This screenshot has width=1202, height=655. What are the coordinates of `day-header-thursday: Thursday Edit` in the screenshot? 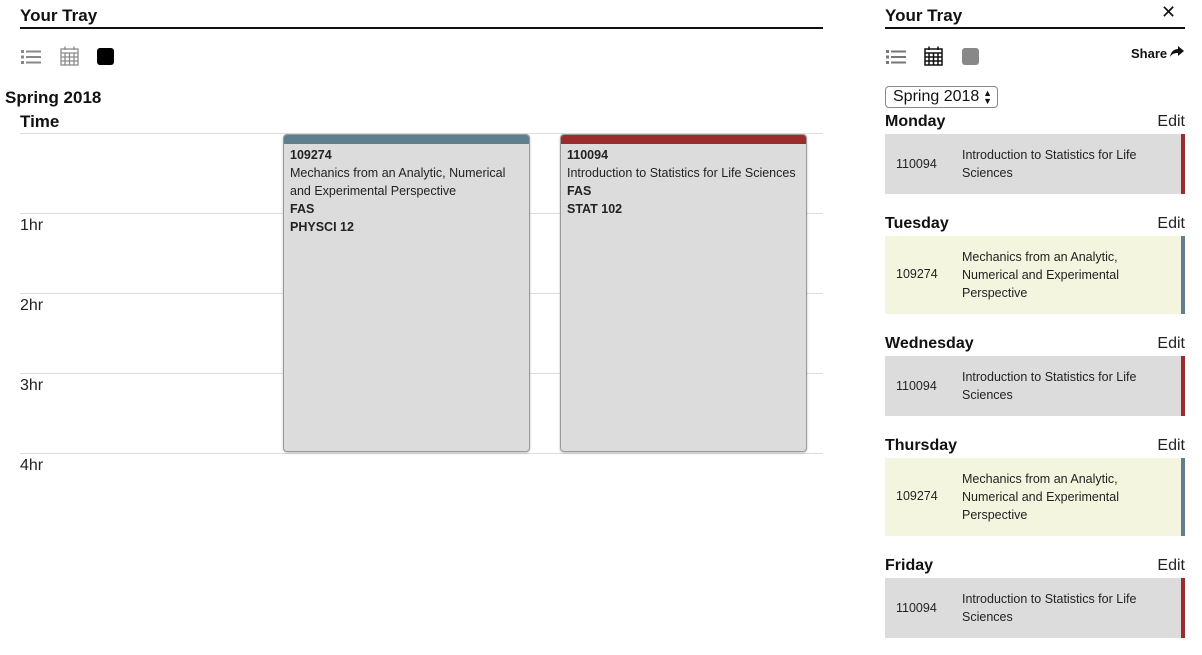 It's located at (1035, 447).